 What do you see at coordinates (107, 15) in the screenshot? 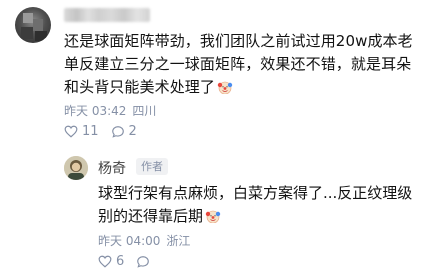
I see `commenter-name-redacted` at bounding box center [107, 15].